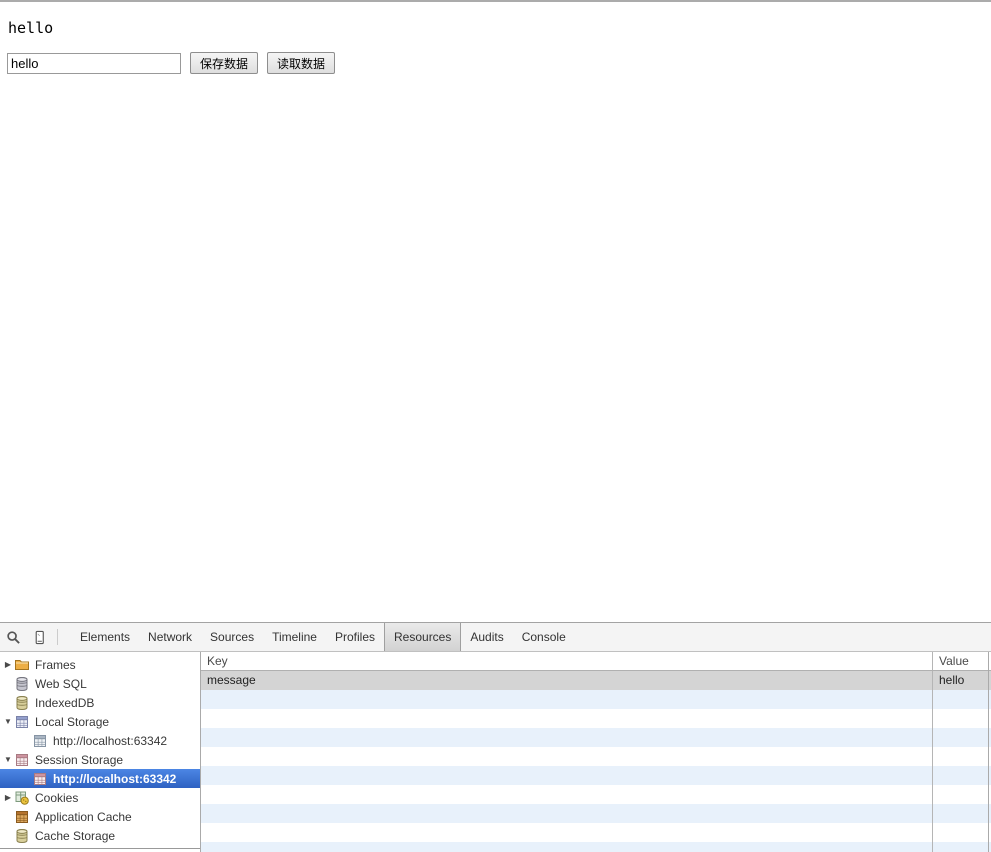  I want to click on tab-profiles: Profiles, so click(355, 637).